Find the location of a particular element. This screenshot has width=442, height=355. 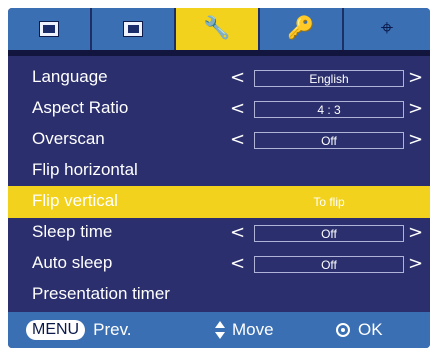

monitor-icon is located at coordinates (49, 29).